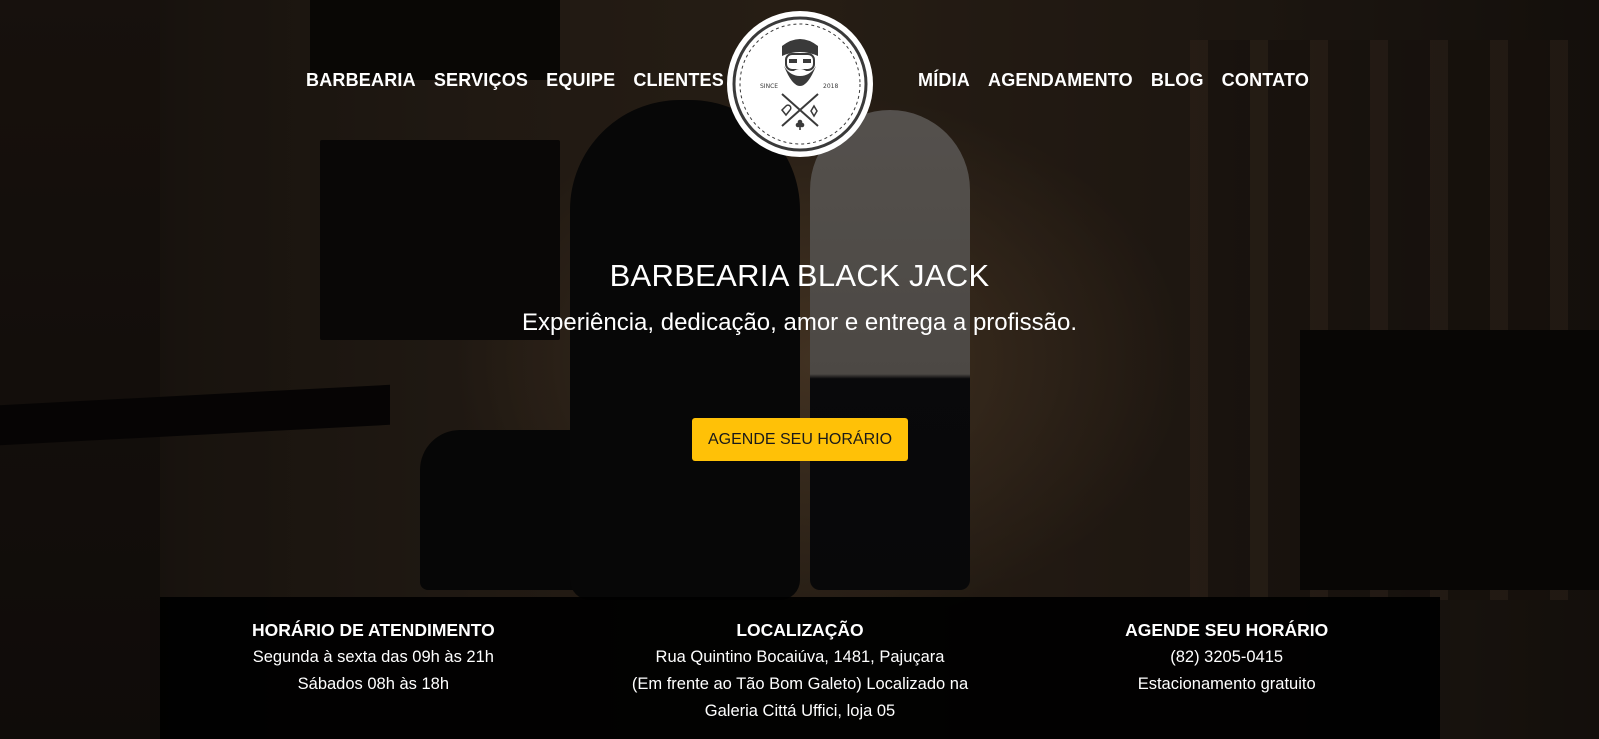 This screenshot has height=739, width=1599. I want to click on nav-link-equipe: EQUIPE, so click(580, 80).